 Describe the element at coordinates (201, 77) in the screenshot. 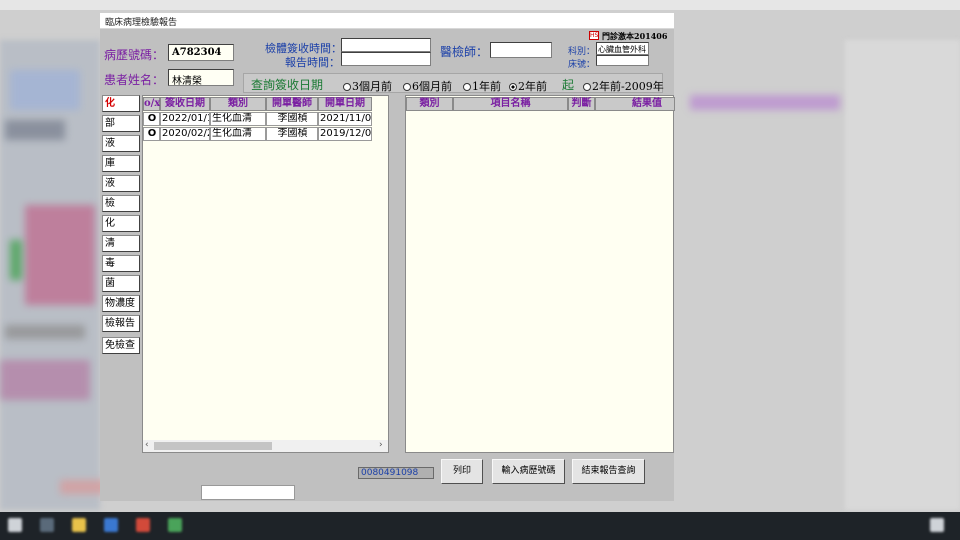

I see `patient-name-field: 林清榮` at that location.